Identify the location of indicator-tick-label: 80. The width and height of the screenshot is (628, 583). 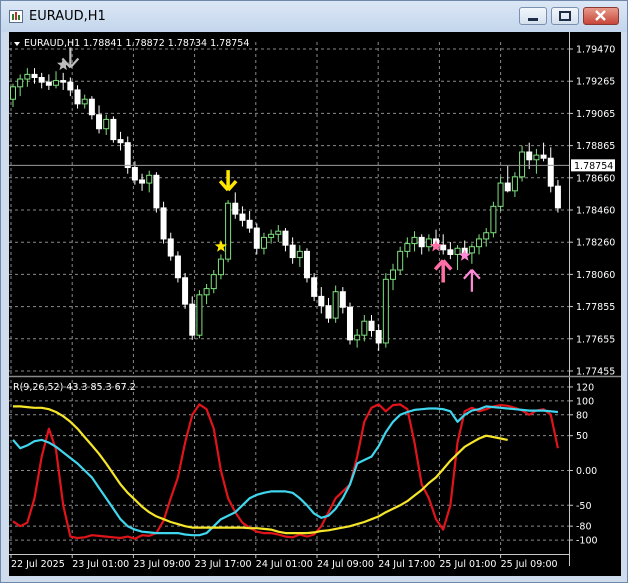
(582, 415).